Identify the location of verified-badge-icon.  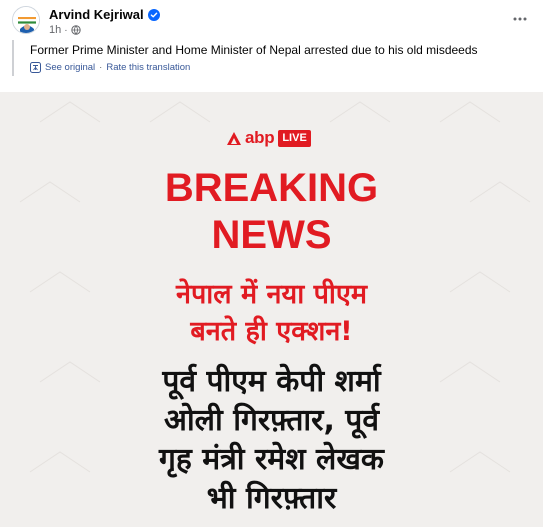
(153, 14).